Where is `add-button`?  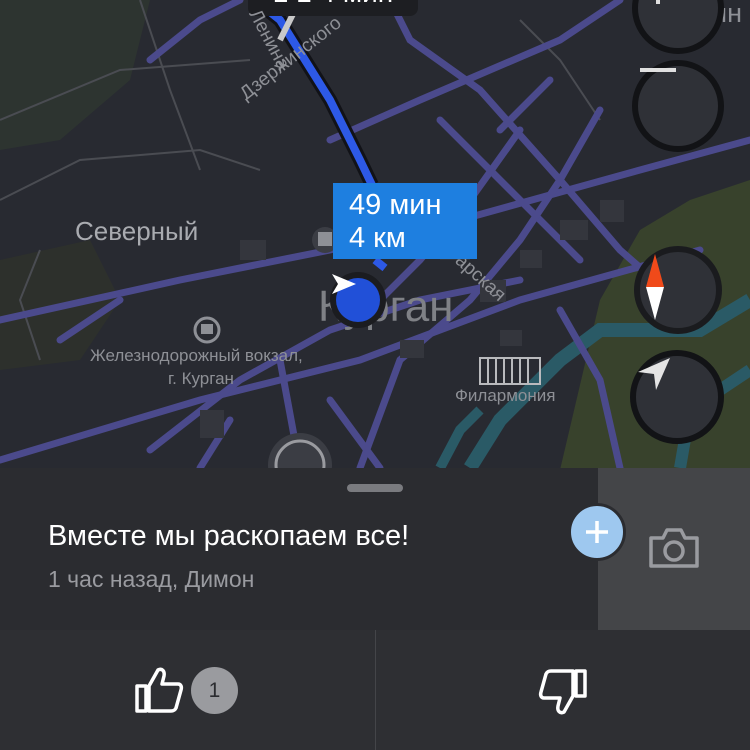 add-button is located at coordinates (597, 532).